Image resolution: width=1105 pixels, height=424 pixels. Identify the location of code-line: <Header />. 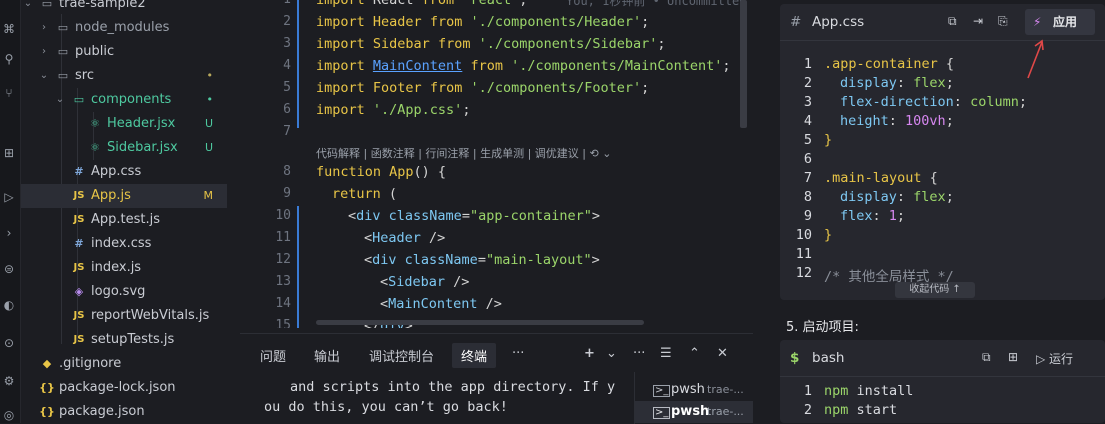
(405, 238).